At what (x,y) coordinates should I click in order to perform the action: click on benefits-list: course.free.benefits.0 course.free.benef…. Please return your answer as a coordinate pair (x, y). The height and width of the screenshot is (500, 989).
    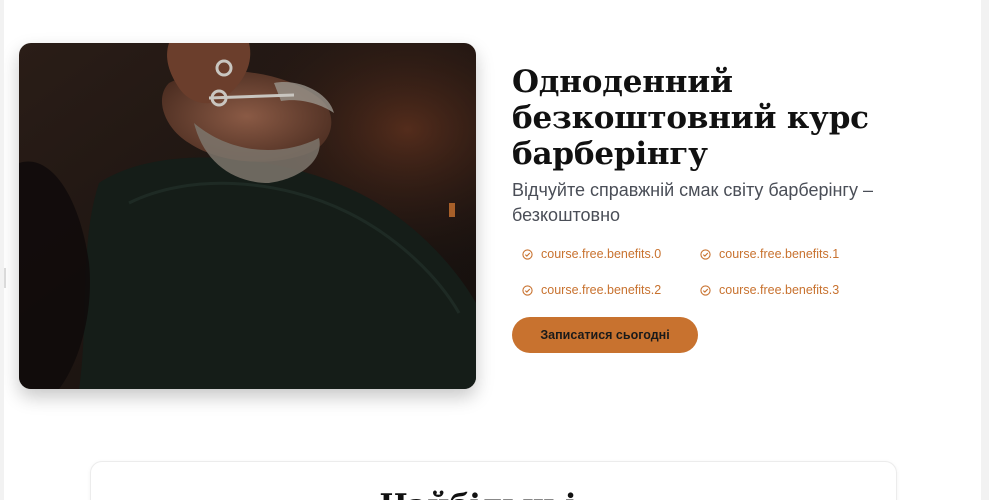
    Looking at the image, I should click on (722, 272).